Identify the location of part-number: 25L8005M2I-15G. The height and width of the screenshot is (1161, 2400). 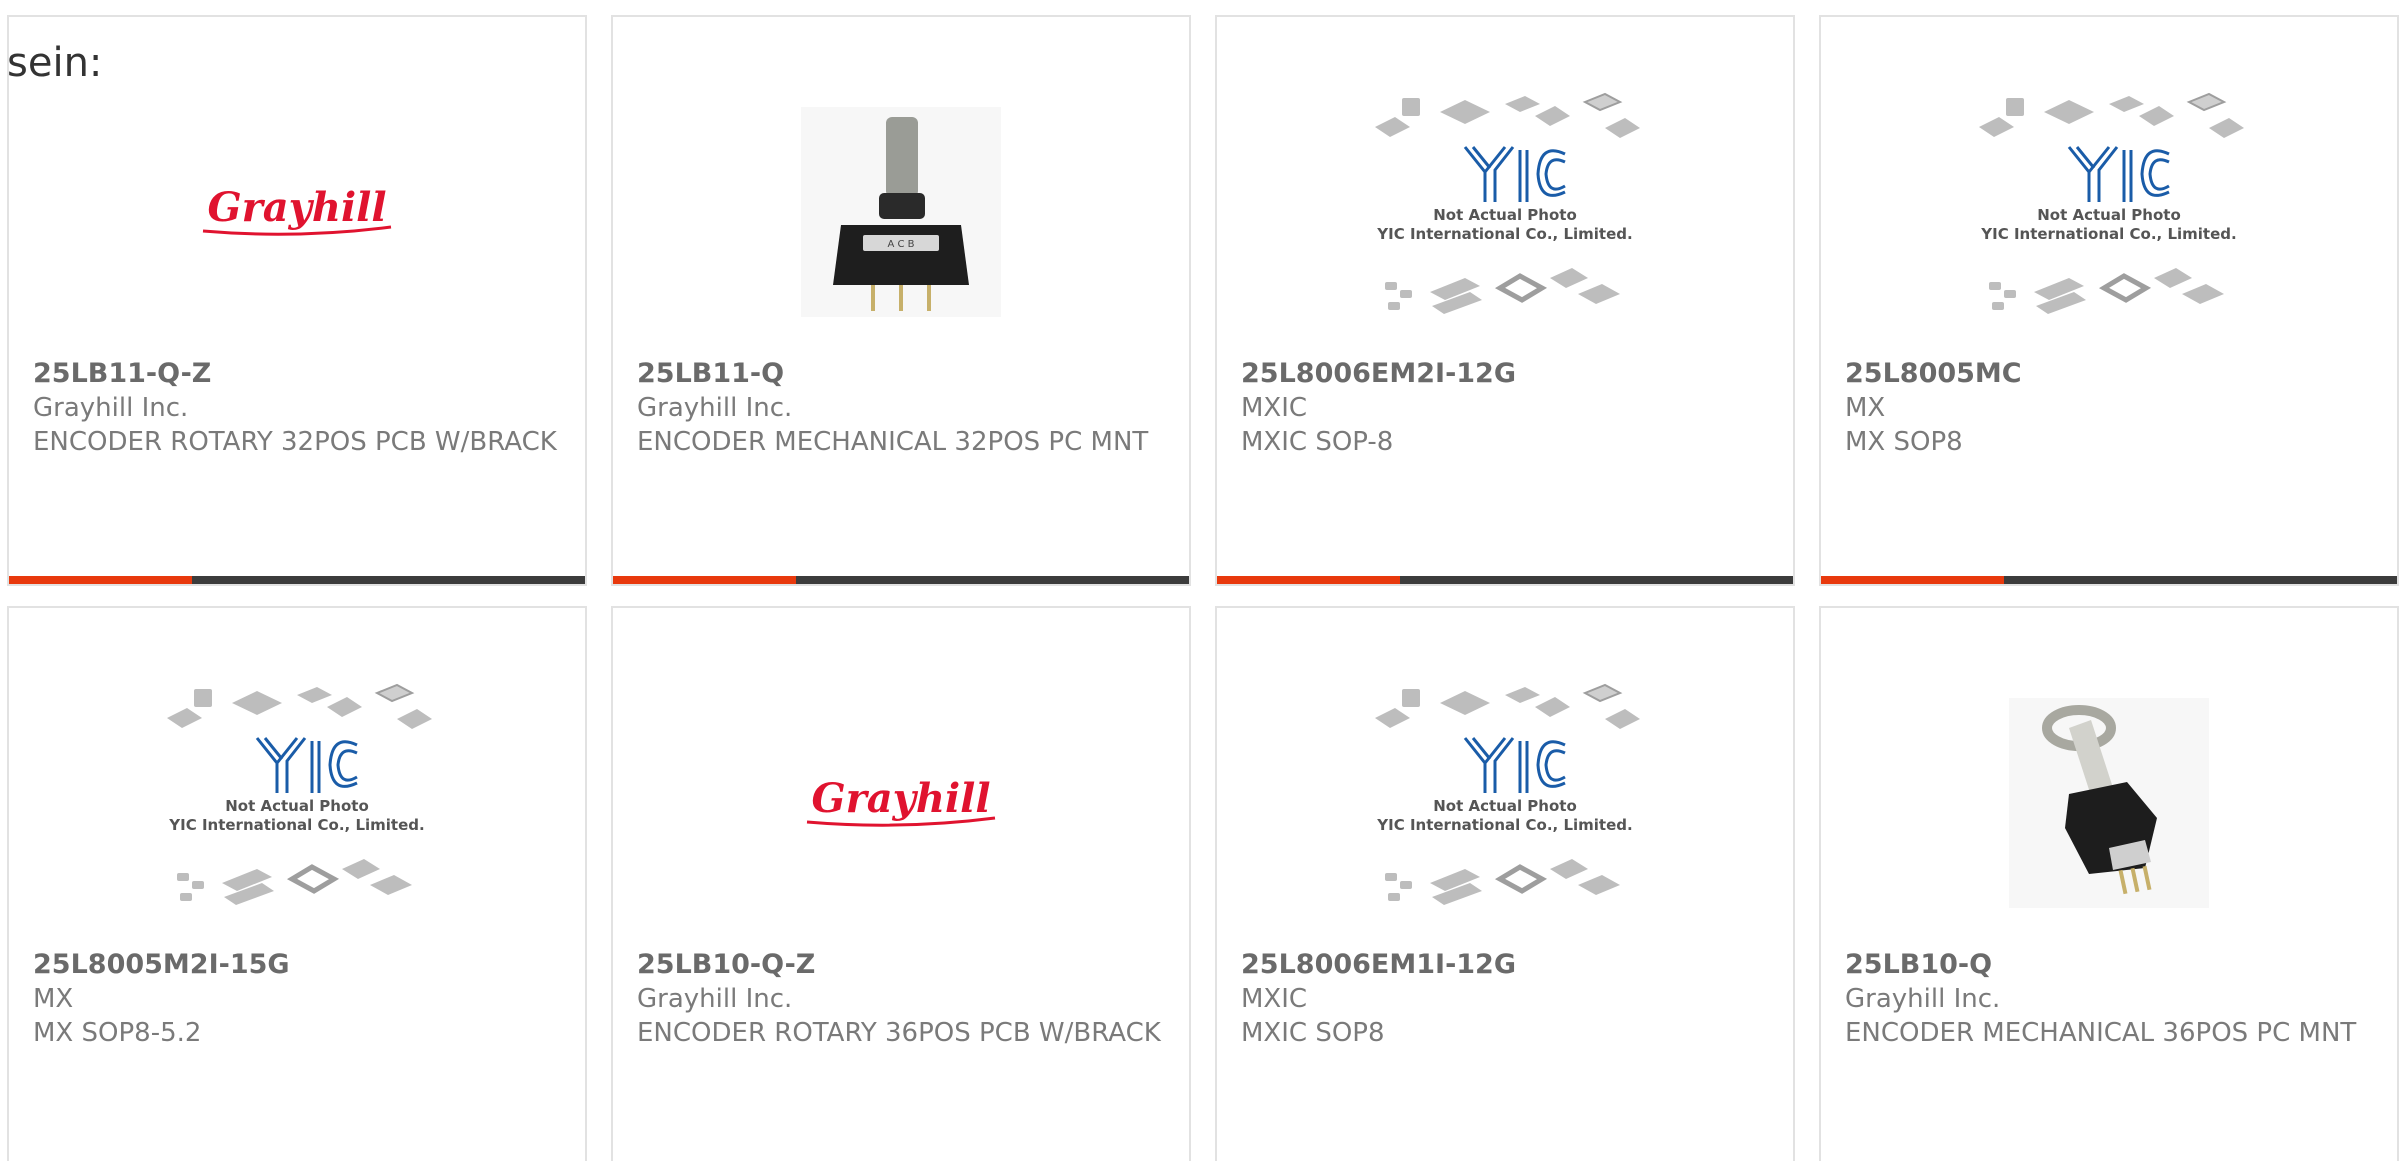
(299, 965).